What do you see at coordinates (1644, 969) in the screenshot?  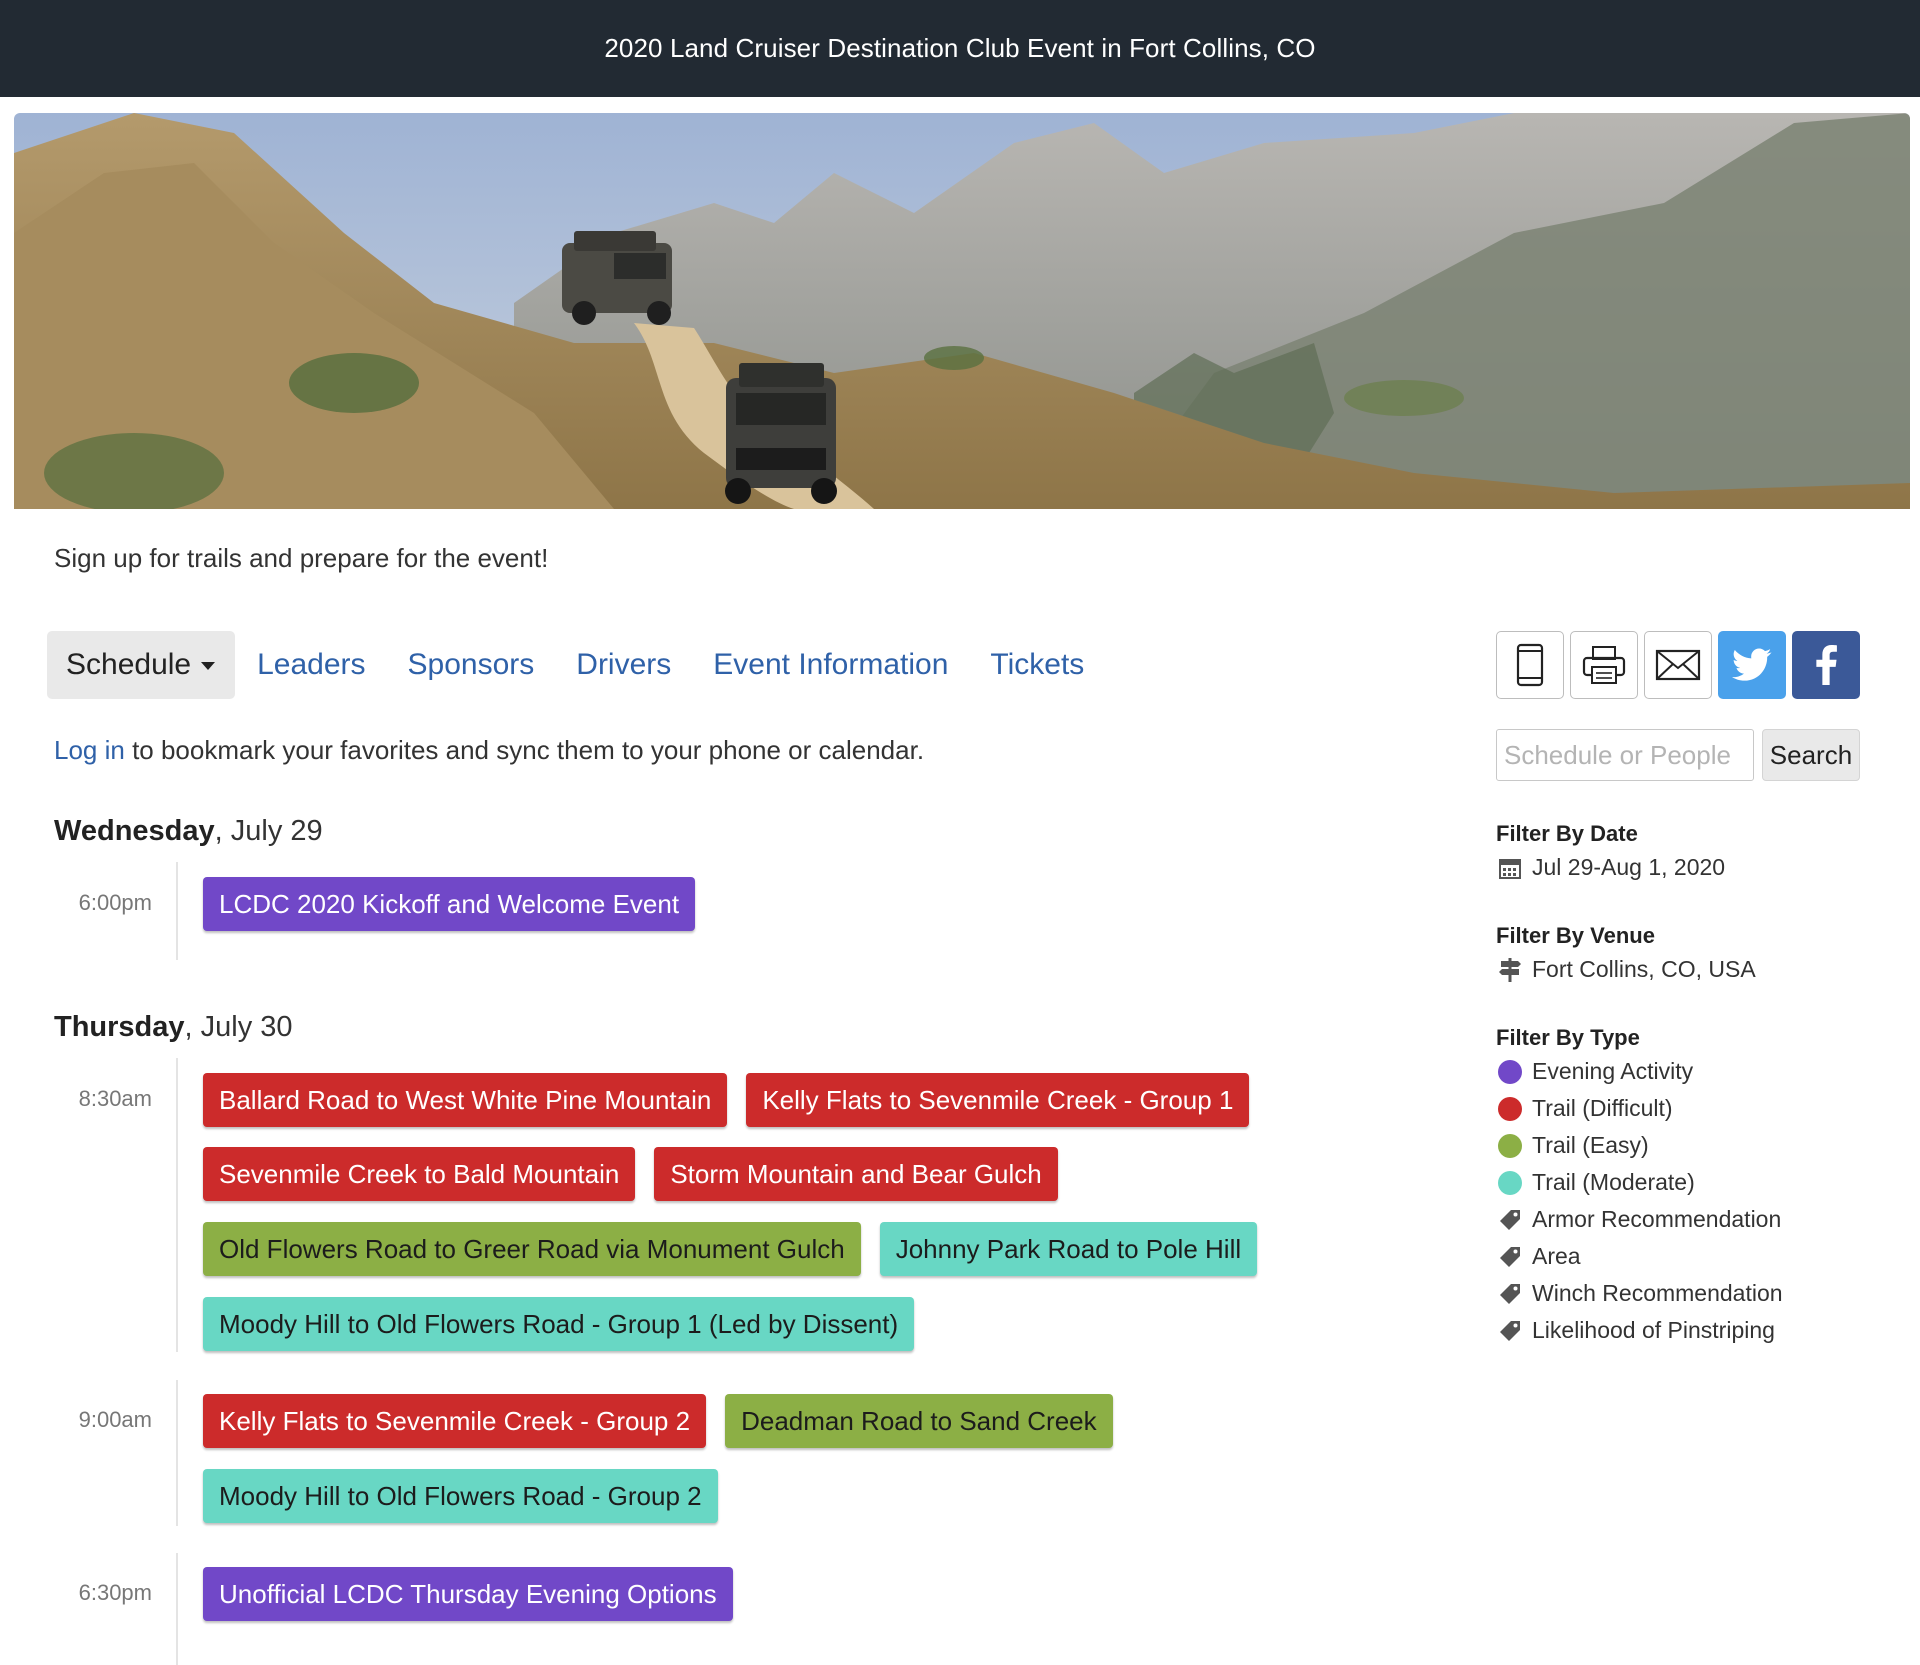 I see `filter-venue-value: Fort Collins, CO, USA` at bounding box center [1644, 969].